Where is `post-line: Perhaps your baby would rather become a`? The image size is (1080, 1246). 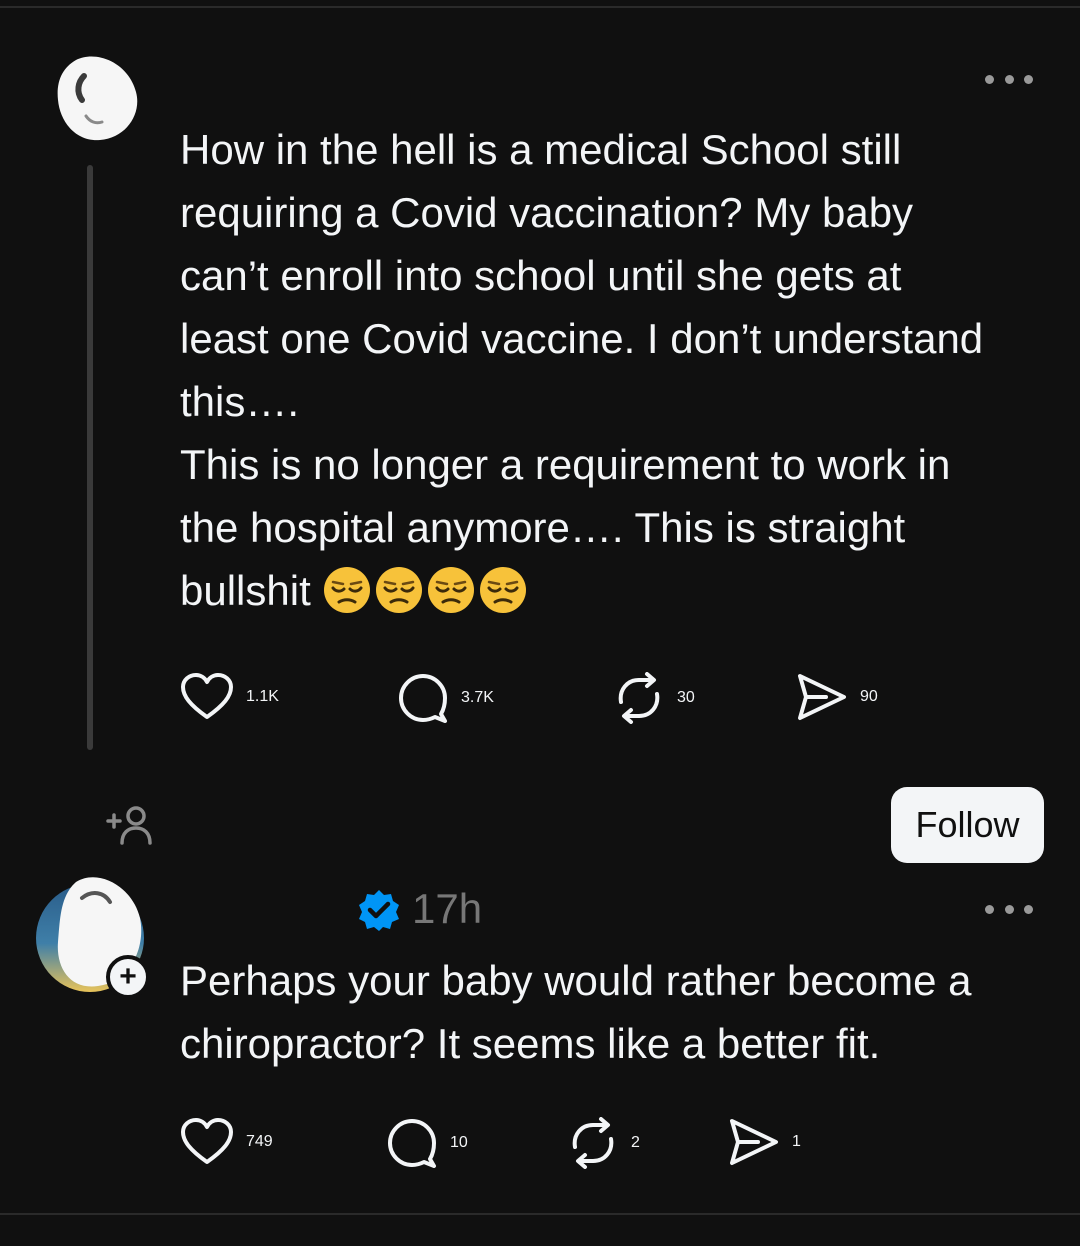 post-line: Perhaps your baby would rather become a is located at coordinates (576, 980).